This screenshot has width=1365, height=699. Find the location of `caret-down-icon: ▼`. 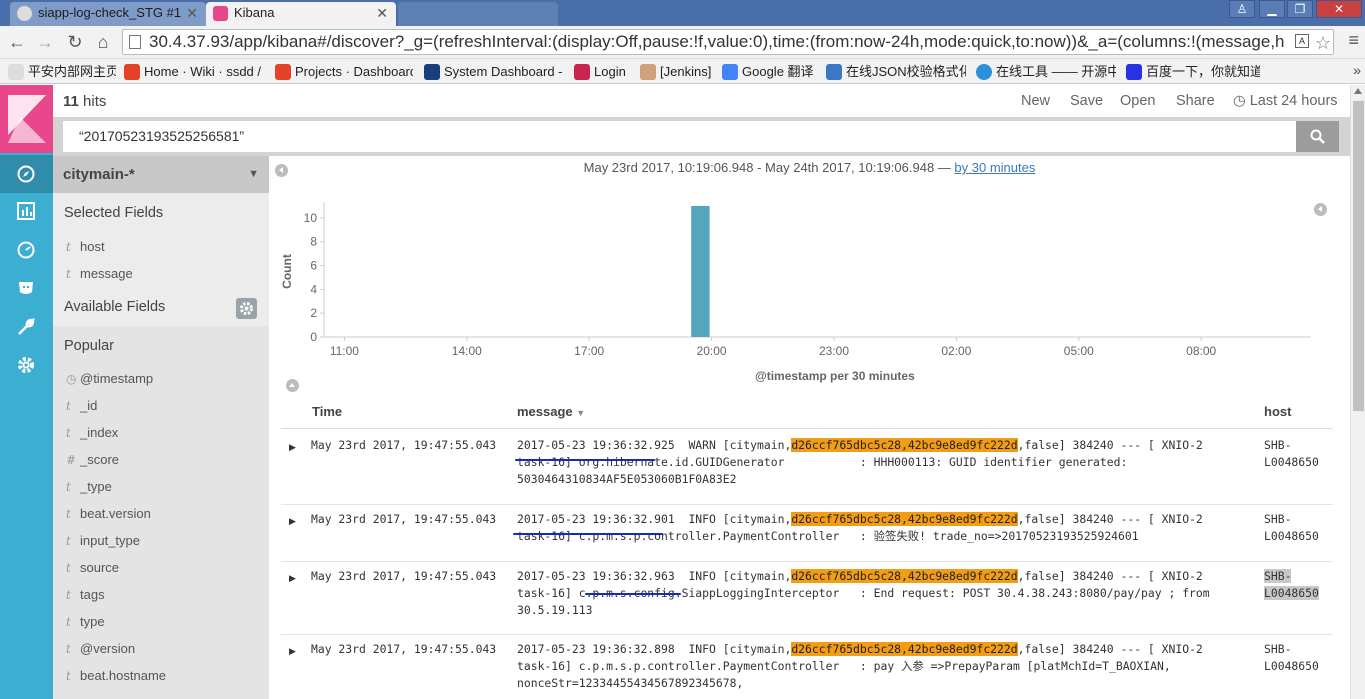

caret-down-icon: ▼ is located at coordinates (253, 174).